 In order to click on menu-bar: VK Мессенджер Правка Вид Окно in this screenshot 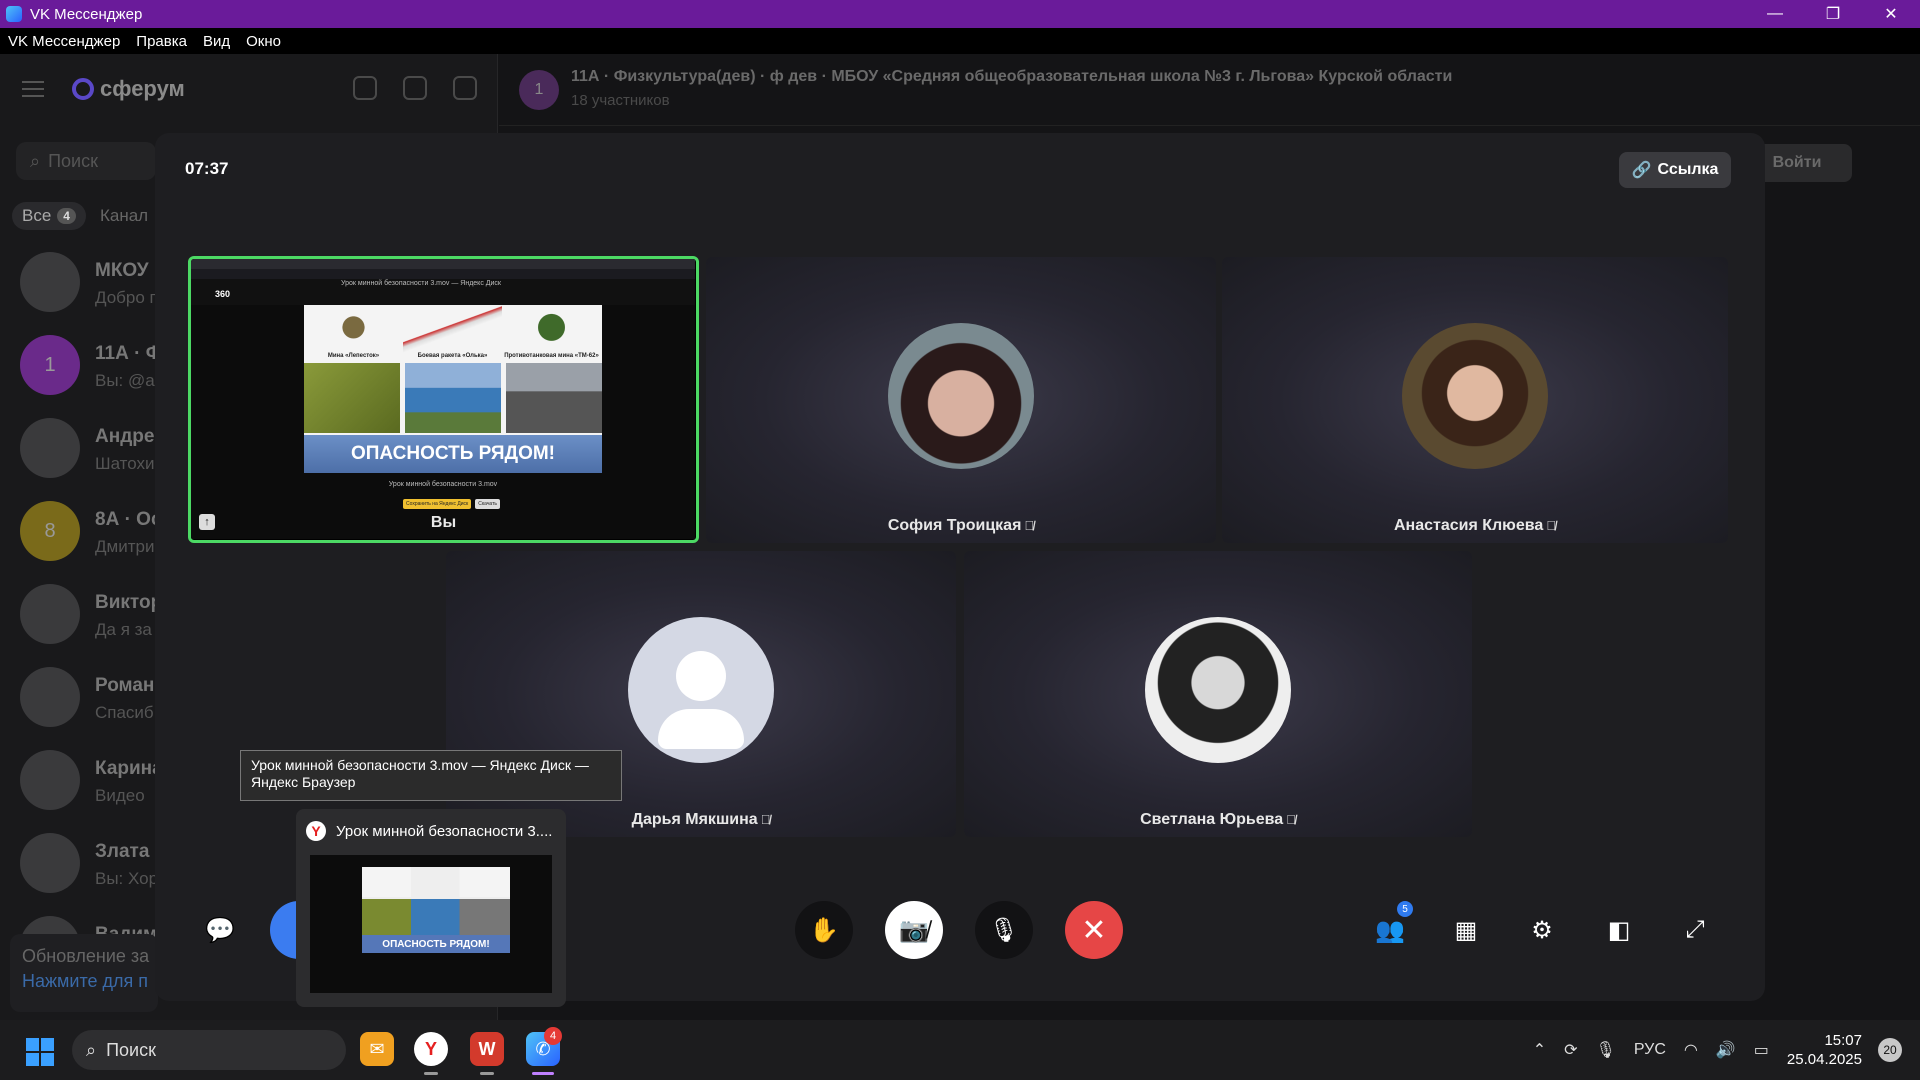, I will do `click(960, 41)`.